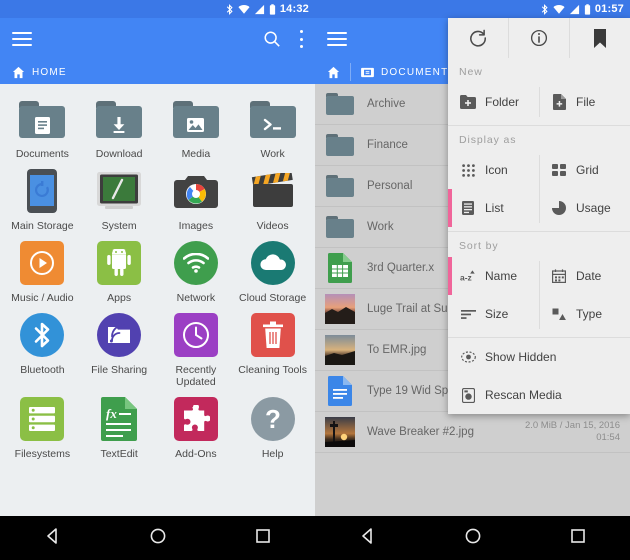 The height and width of the screenshot is (560, 630). Describe the element at coordinates (196, 298) in the screenshot. I see `grid-item-label: Network` at that location.